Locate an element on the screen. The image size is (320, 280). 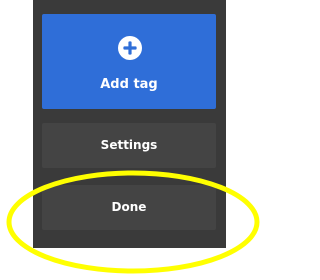
settings-label: Settings is located at coordinates (129, 145).